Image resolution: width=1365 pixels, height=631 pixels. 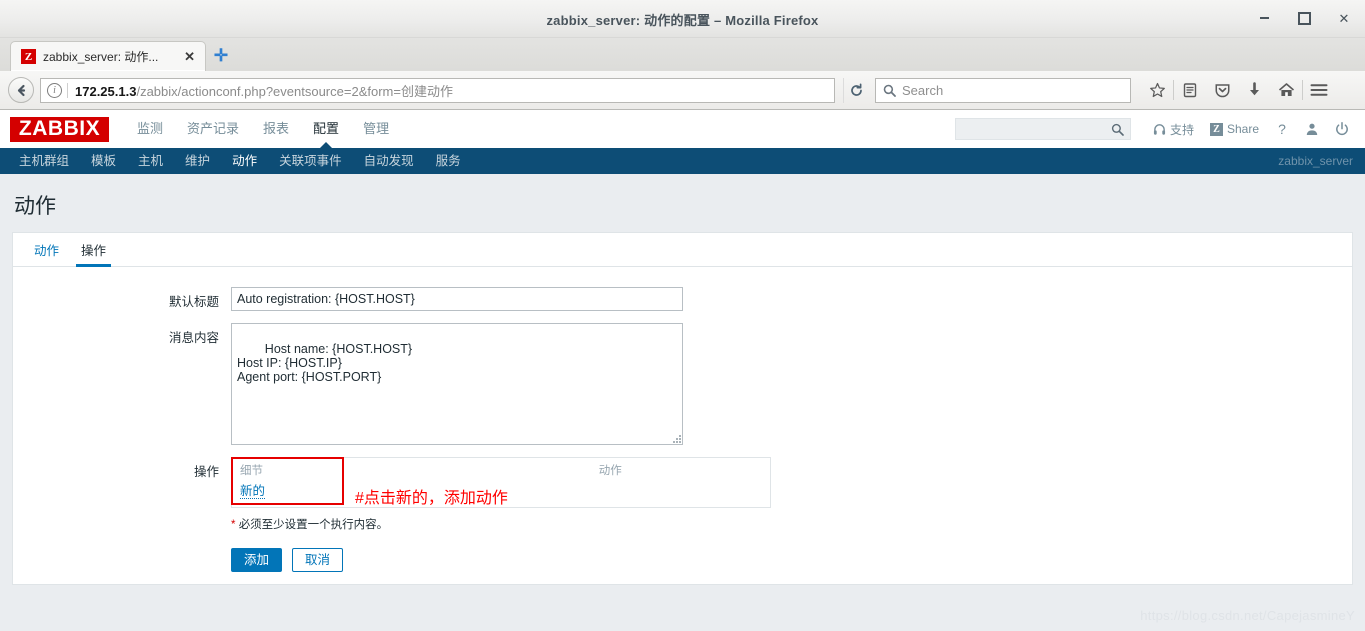 I want to click on form-tabs: 动作 操作, so click(x=682, y=250).